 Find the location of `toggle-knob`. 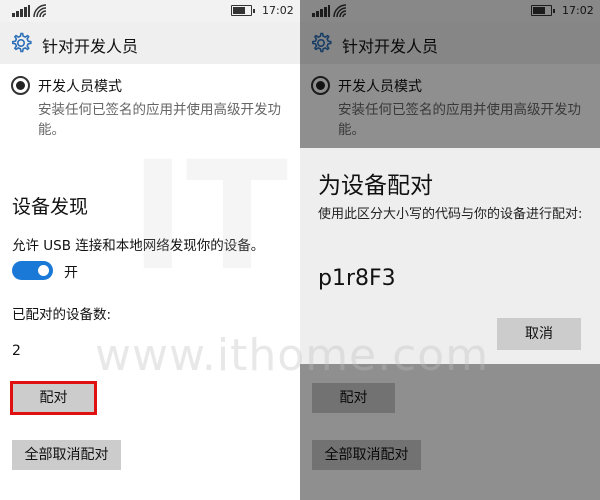

toggle-knob is located at coordinates (43, 270).